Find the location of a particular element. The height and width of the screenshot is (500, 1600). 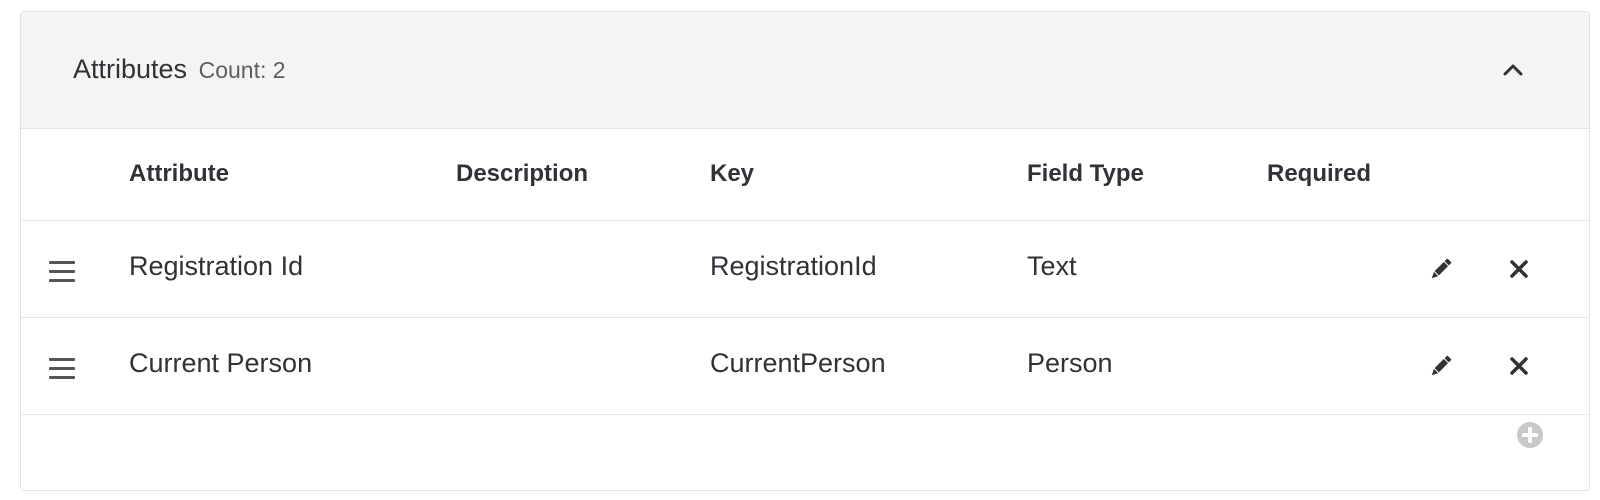

plus-circle-icon is located at coordinates (1530, 435).